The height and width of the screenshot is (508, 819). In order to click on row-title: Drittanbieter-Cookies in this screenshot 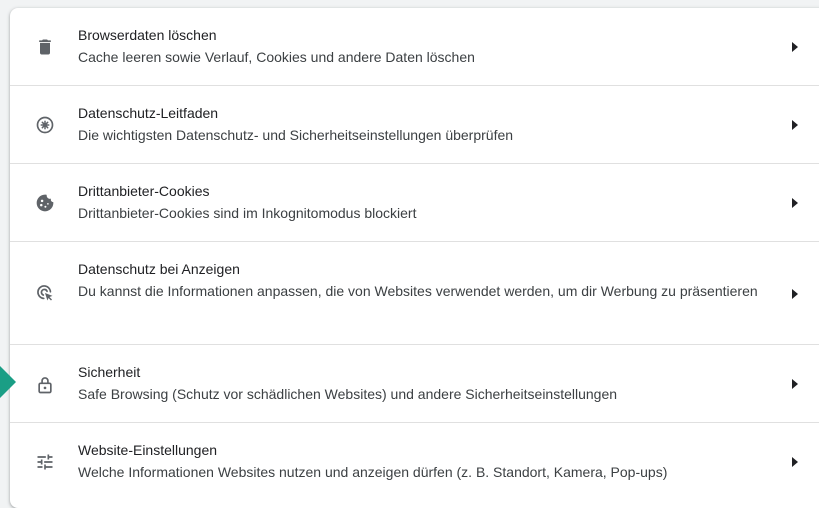, I will do `click(144, 191)`.